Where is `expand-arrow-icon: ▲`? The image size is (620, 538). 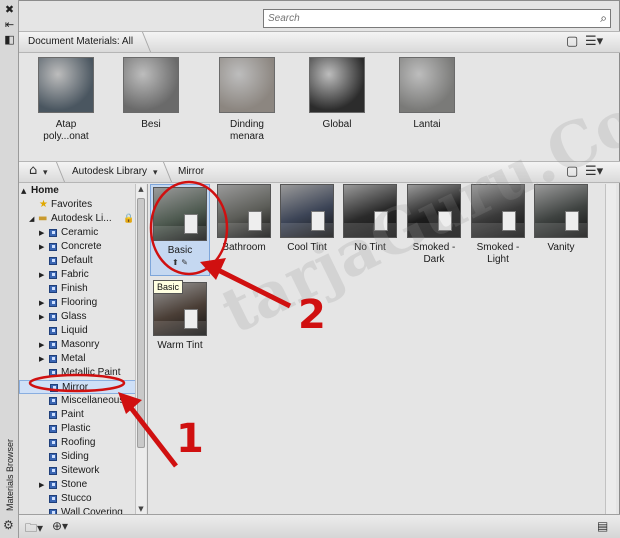 expand-arrow-icon: ▲ is located at coordinates (25, 191).